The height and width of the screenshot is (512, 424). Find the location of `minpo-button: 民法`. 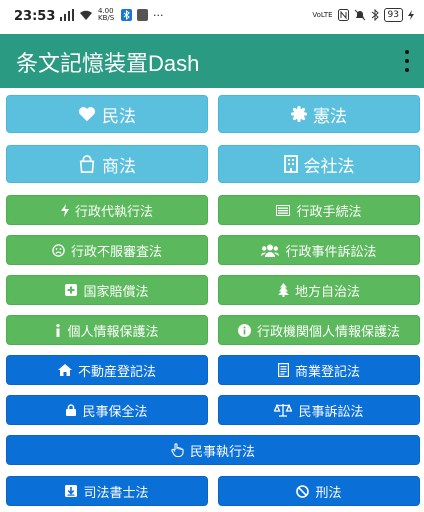

minpo-button: 民法 is located at coordinates (107, 114).